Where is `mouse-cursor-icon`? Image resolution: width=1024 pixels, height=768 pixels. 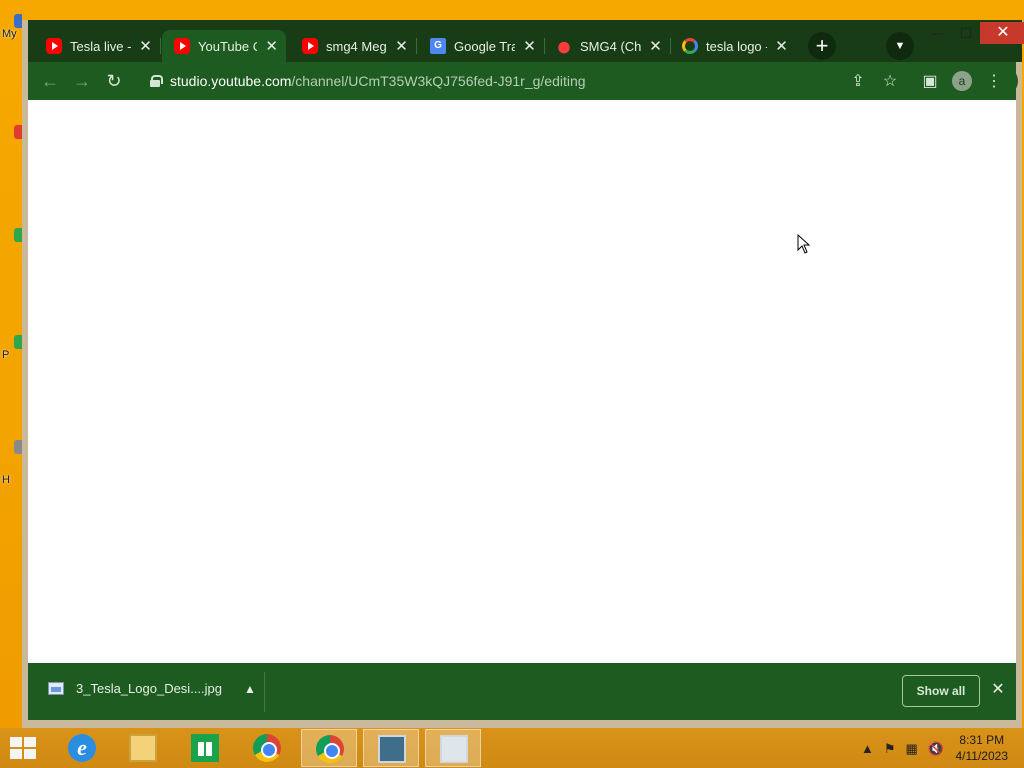 mouse-cursor-icon is located at coordinates (804, 244).